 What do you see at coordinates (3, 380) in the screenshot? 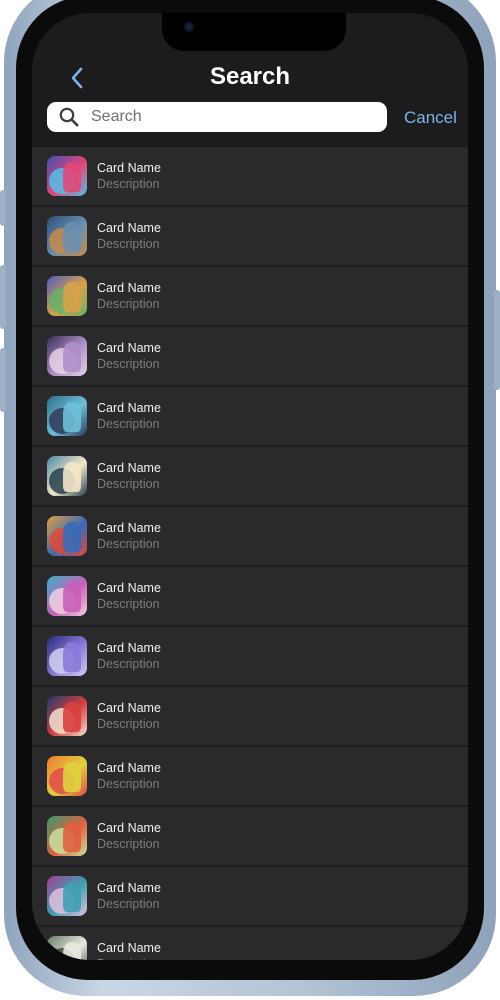
I see `volume-down-button` at bounding box center [3, 380].